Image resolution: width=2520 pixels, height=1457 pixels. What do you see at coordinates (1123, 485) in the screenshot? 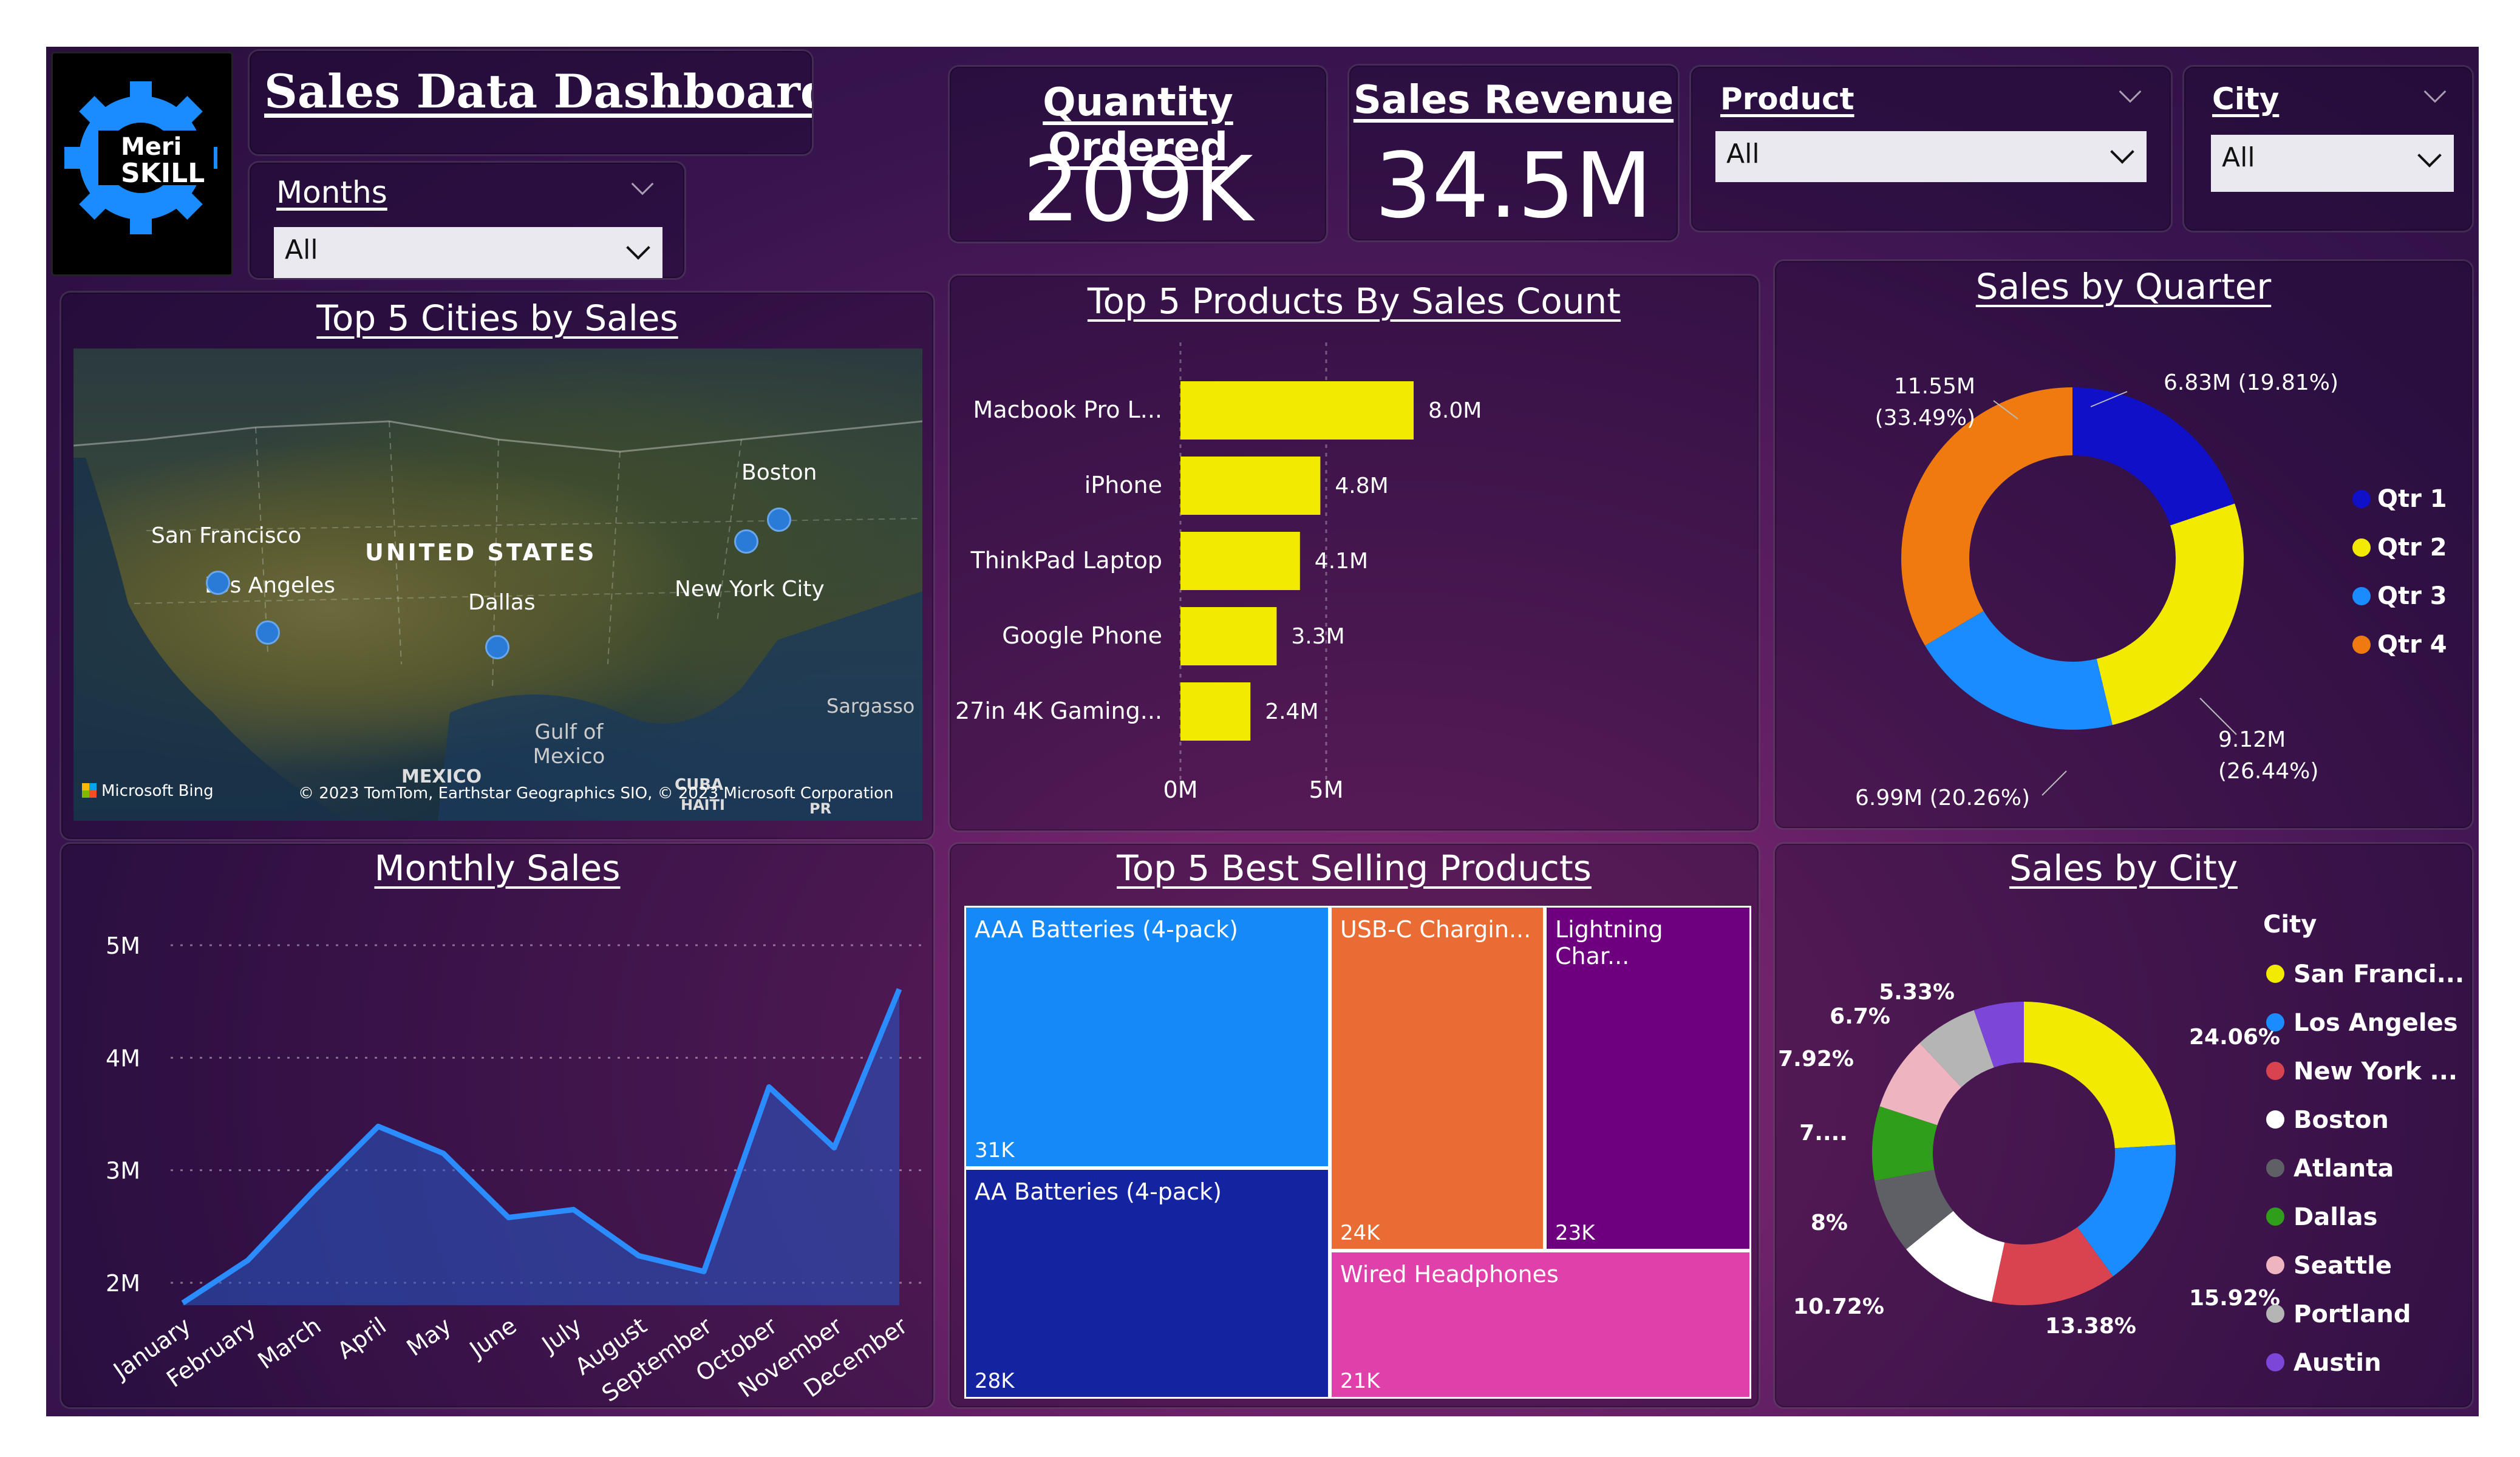
I see `category-label: iPhone` at bounding box center [1123, 485].